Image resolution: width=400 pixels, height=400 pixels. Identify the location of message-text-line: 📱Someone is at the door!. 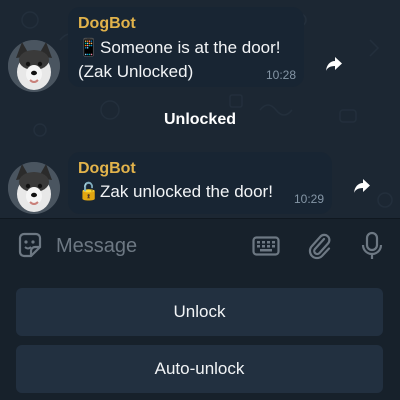
(179, 48).